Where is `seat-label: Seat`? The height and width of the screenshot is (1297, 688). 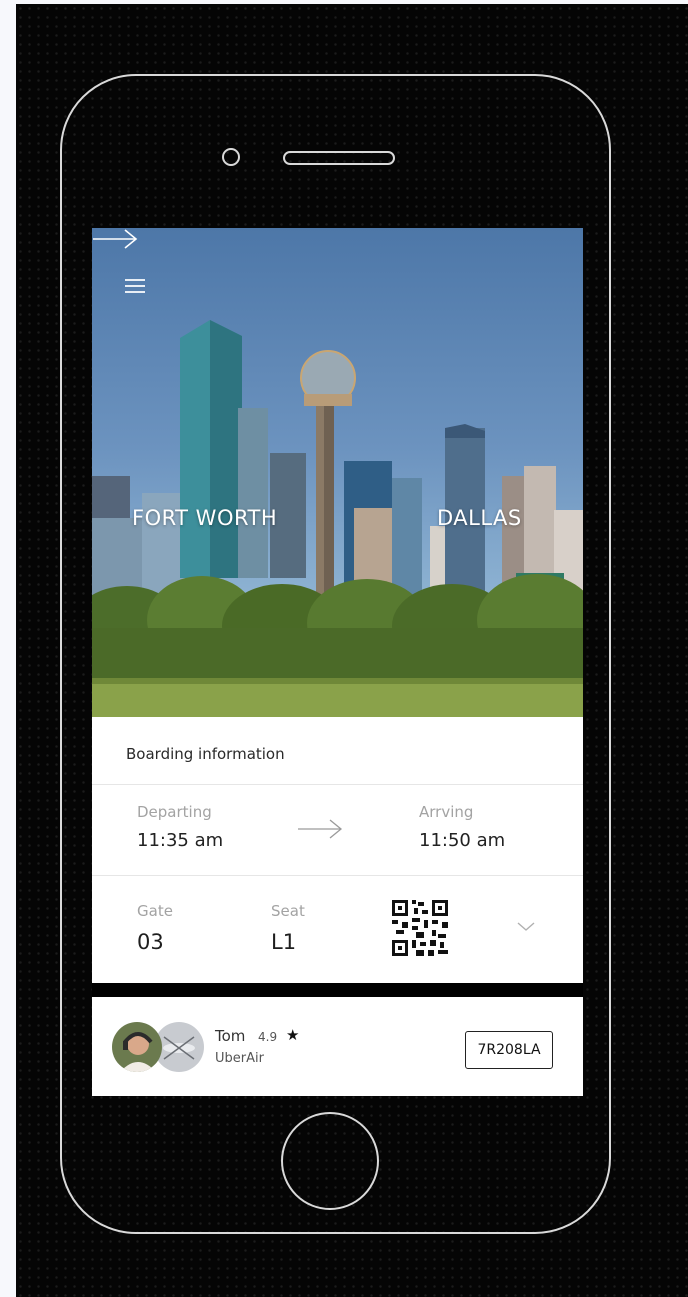
seat-label: Seat is located at coordinates (288, 911).